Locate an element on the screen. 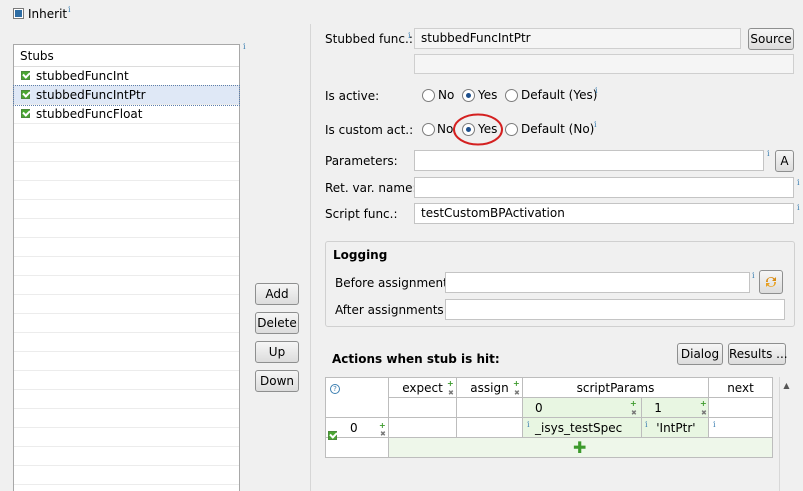 This screenshot has height=491, width=803. column-header-scriptparams: scriptParams is located at coordinates (615, 387).